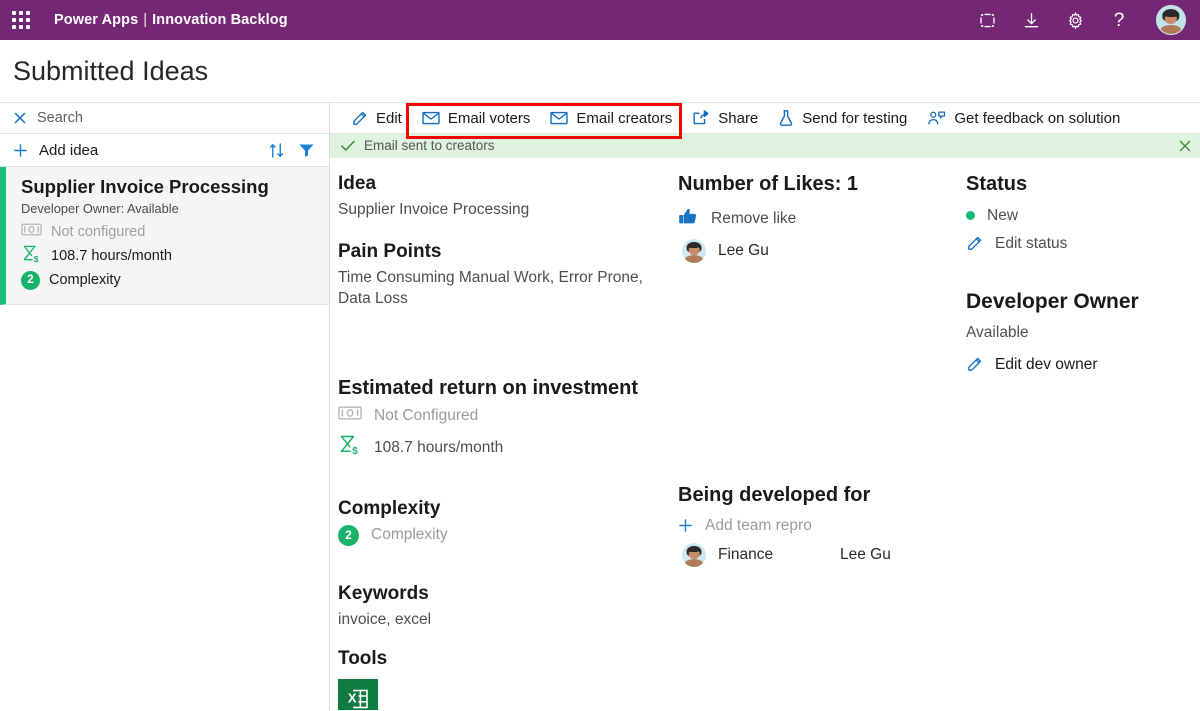  Describe the element at coordinates (350, 415) in the screenshot. I see `money-icon` at that location.